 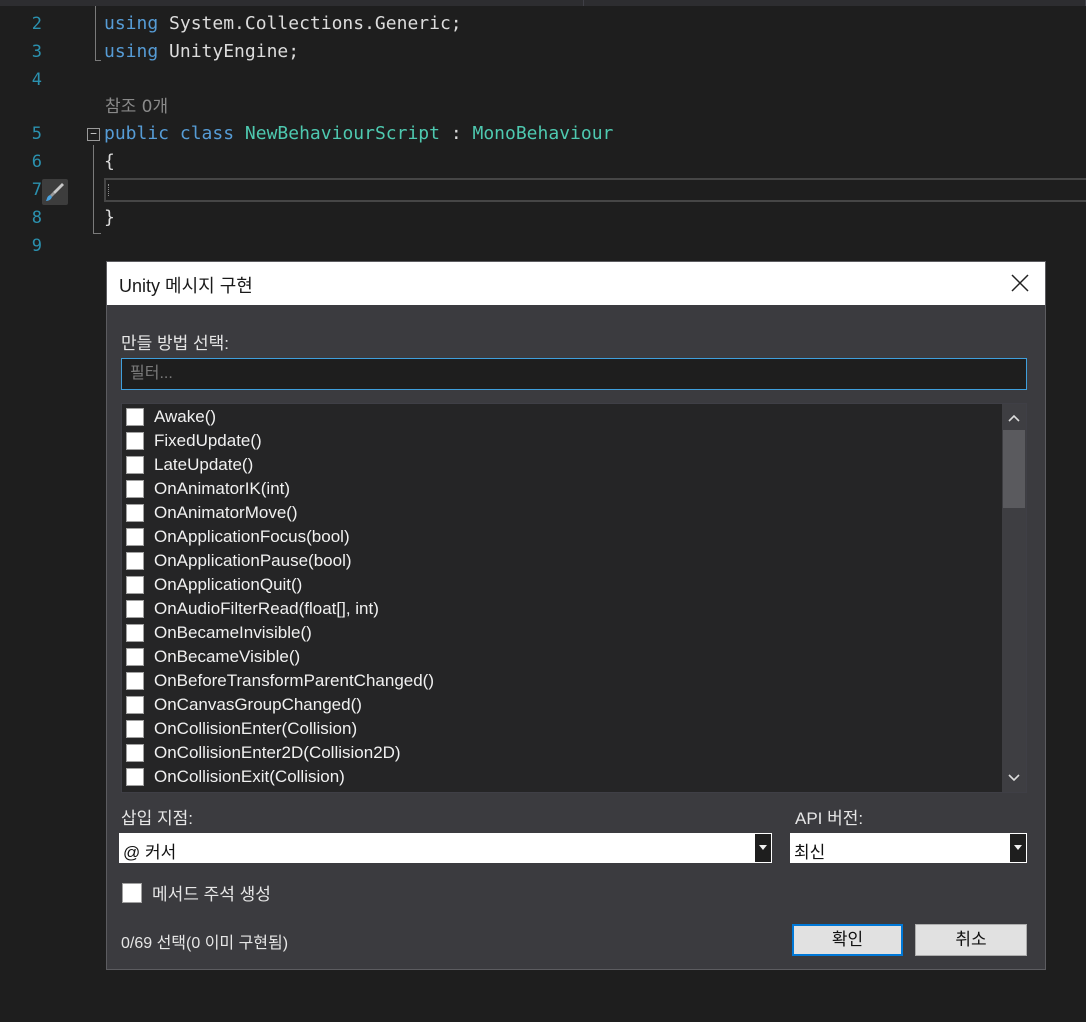 I want to click on scroll-up-button, so click(x=1014, y=418).